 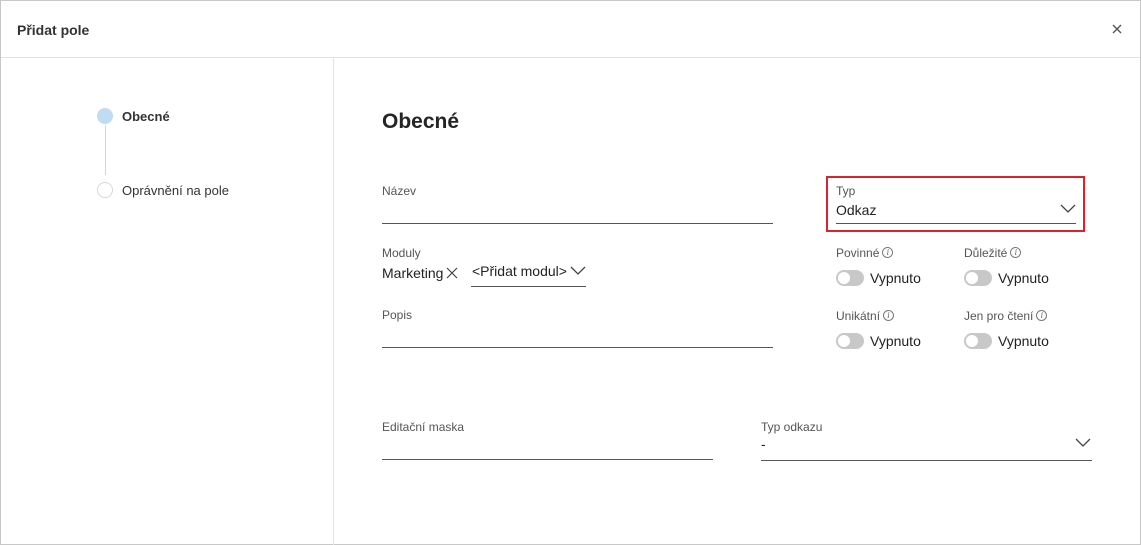 What do you see at coordinates (792, 427) in the screenshot?
I see `typ-odkazu-label: Typ odkazu` at bounding box center [792, 427].